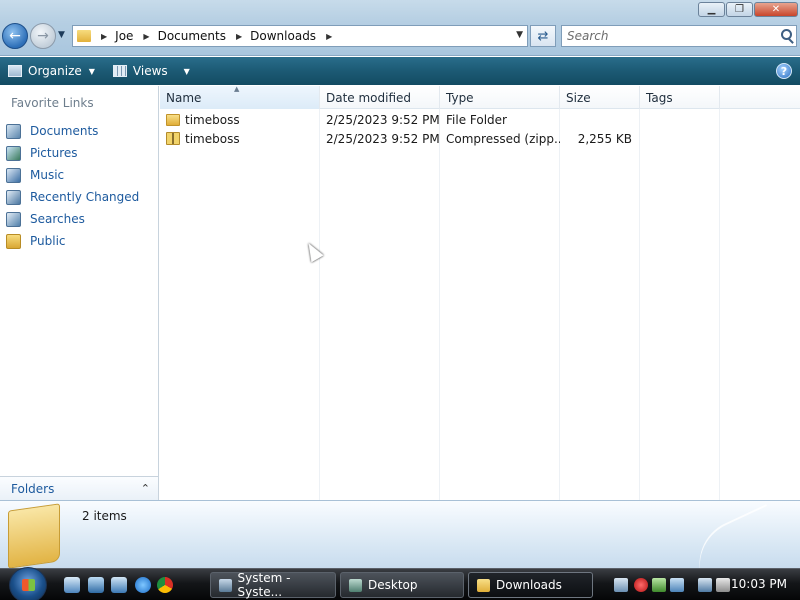 The image size is (800, 600). Describe the element at coordinates (72, 241) in the screenshot. I see `nav-item-public: Public` at that location.